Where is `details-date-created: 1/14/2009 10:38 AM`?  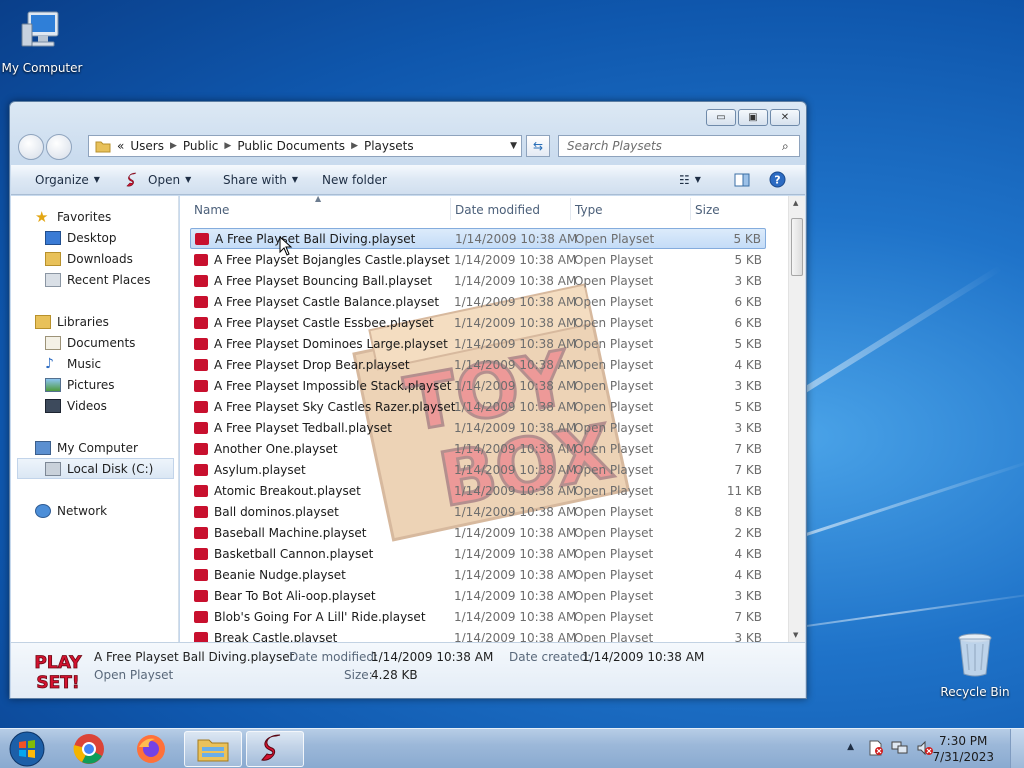
details-date-created: 1/14/2009 10:38 AM is located at coordinates (643, 657).